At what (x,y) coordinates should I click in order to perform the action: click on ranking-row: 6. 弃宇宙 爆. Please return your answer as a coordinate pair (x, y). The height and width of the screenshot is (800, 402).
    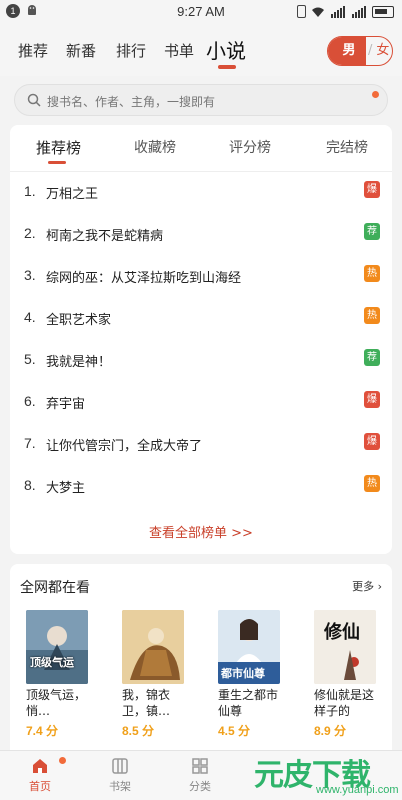
    Looking at the image, I should click on (202, 402).